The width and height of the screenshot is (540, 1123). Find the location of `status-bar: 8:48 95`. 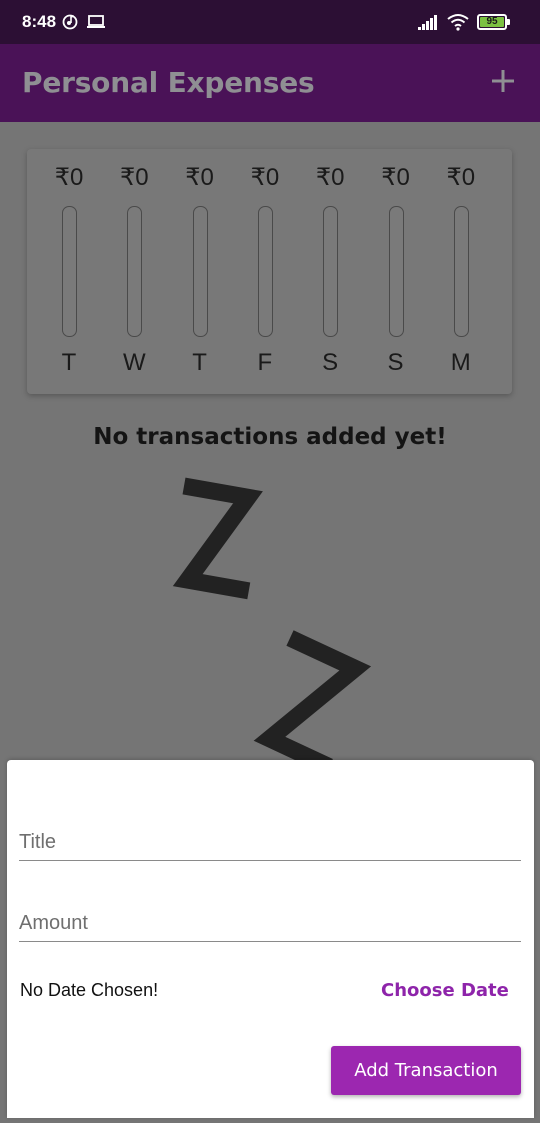

status-bar: 8:48 95 is located at coordinates (270, 22).